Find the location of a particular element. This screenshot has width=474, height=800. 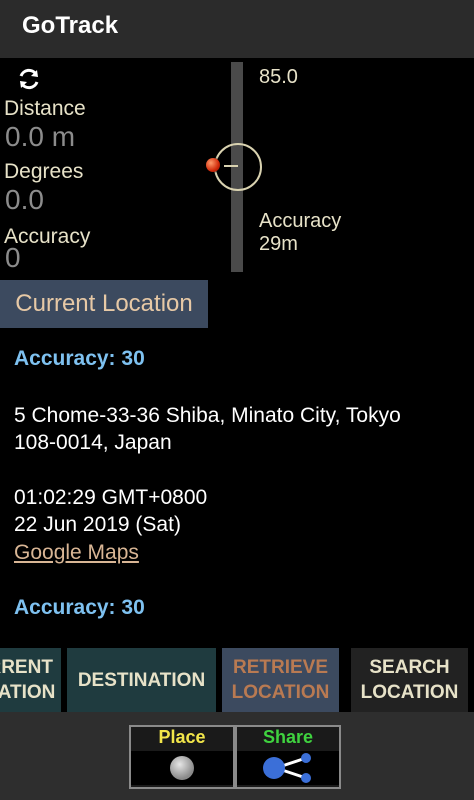

share-label: Share is located at coordinates (288, 737).